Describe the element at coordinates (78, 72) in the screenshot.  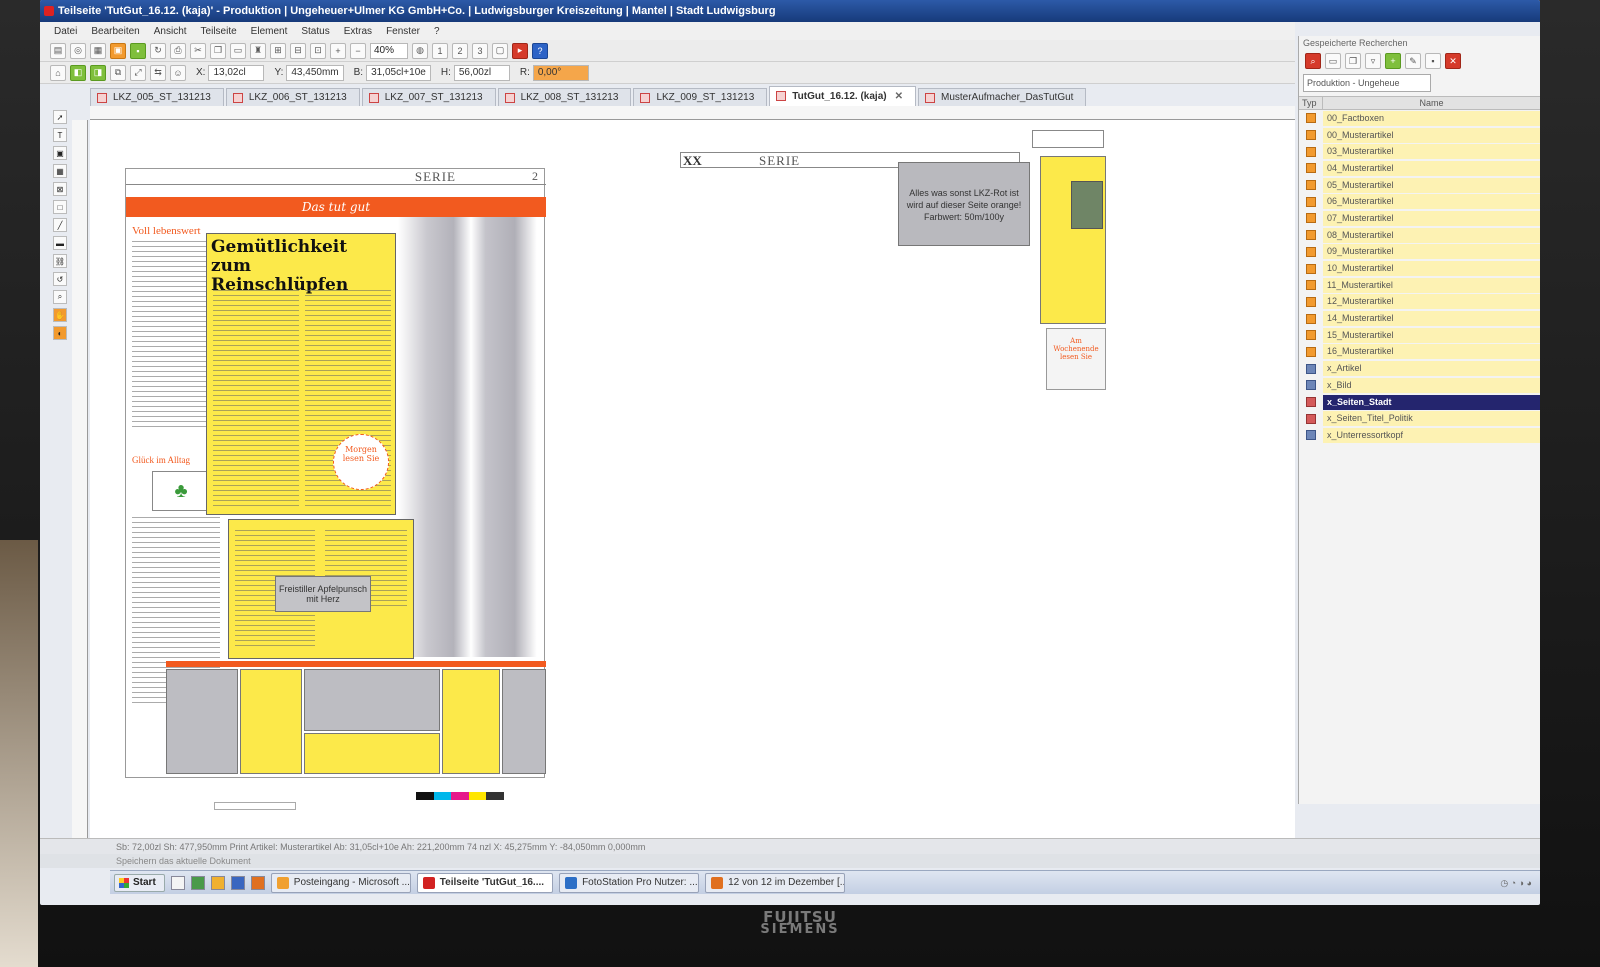
I see `align-left-icon: ◧` at that location.